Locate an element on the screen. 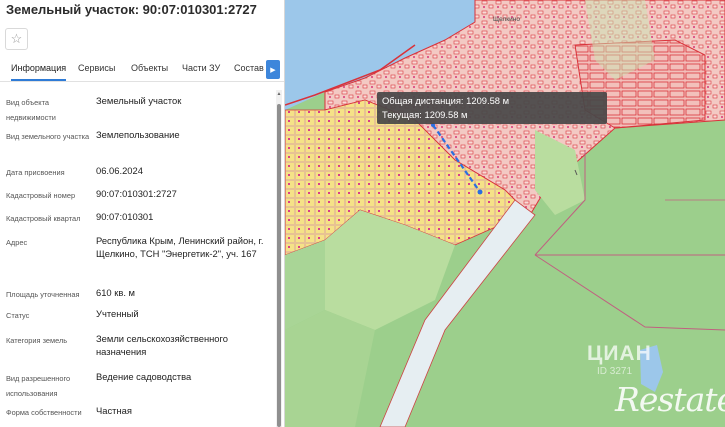 The width and height of the screenshot is (725, 427). tab-information: Информация is located at coordinates (39, 72).